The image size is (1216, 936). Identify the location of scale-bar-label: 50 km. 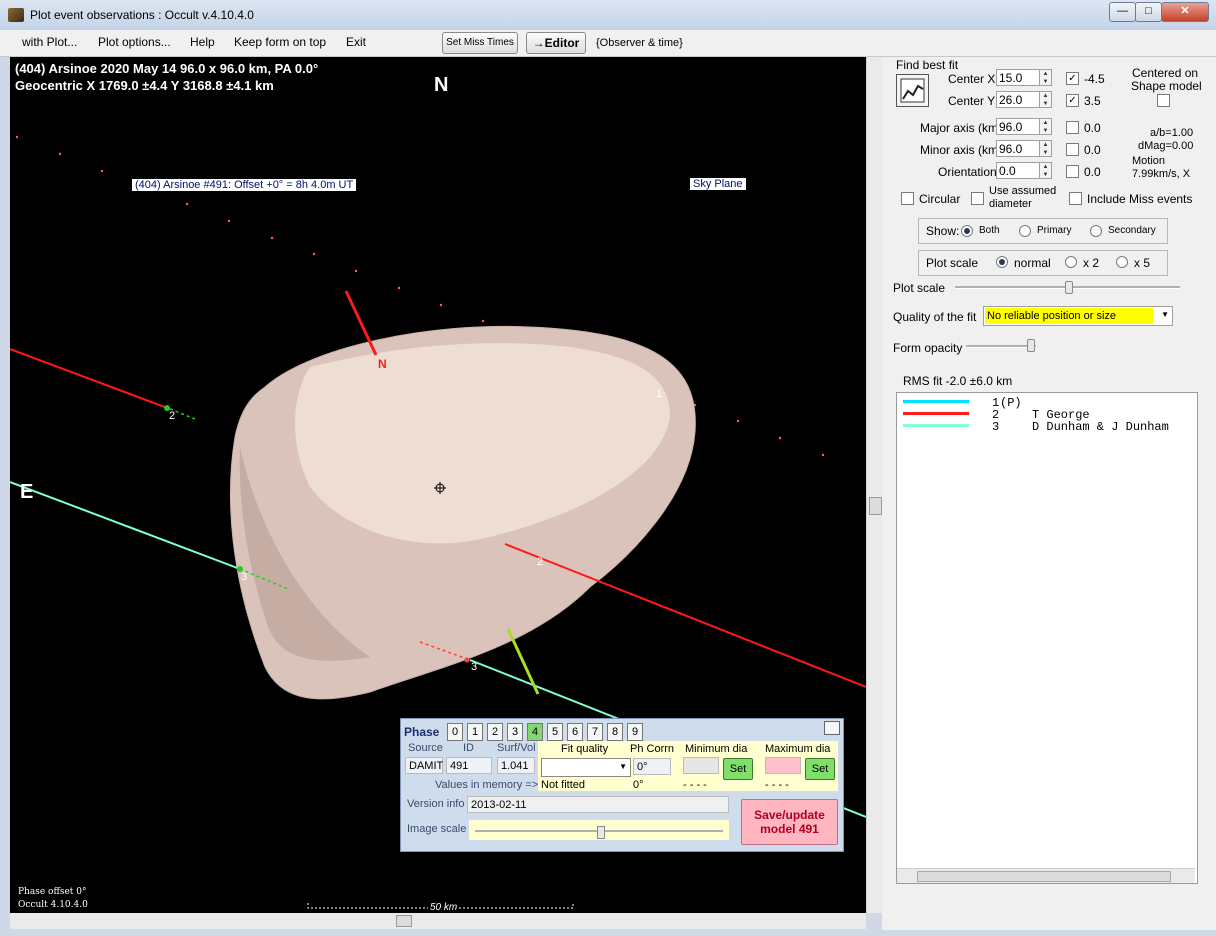
(444, 907).